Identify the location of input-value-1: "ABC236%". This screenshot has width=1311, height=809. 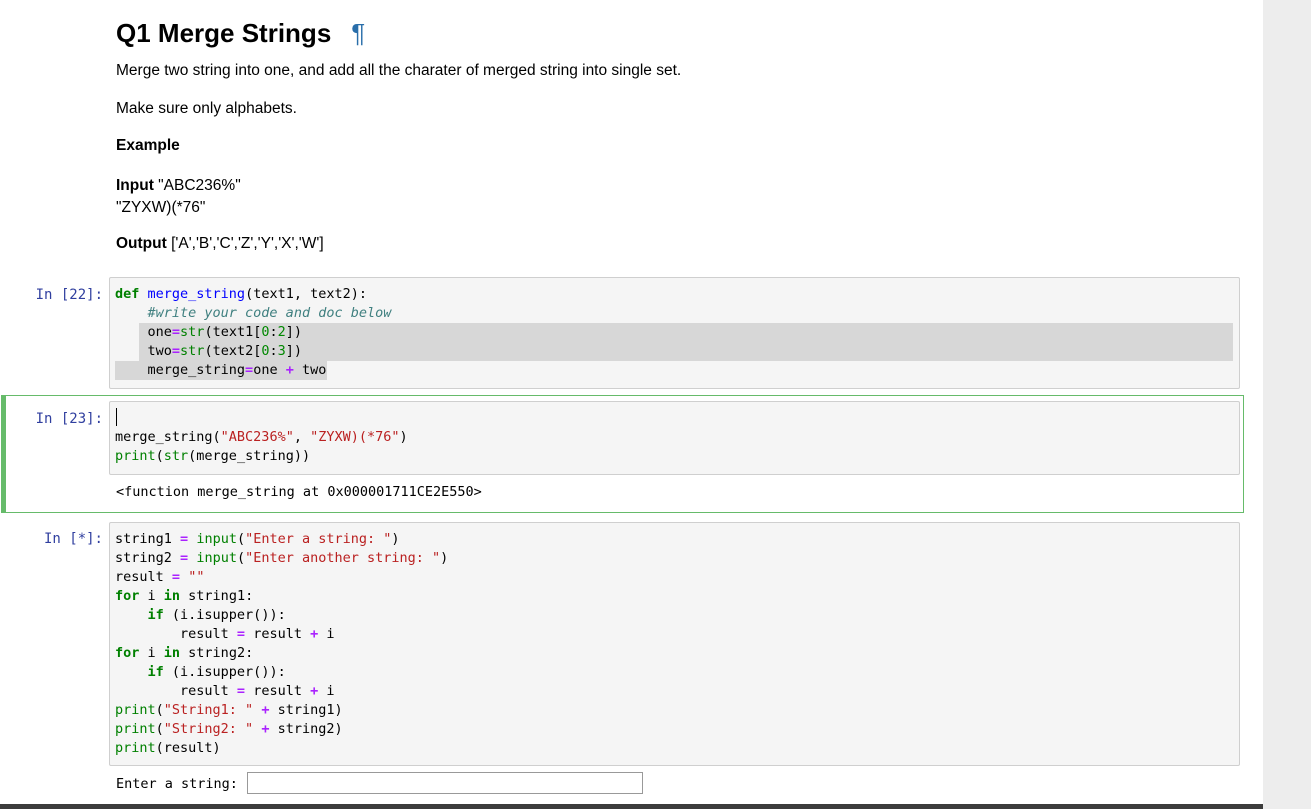
(197, 185).